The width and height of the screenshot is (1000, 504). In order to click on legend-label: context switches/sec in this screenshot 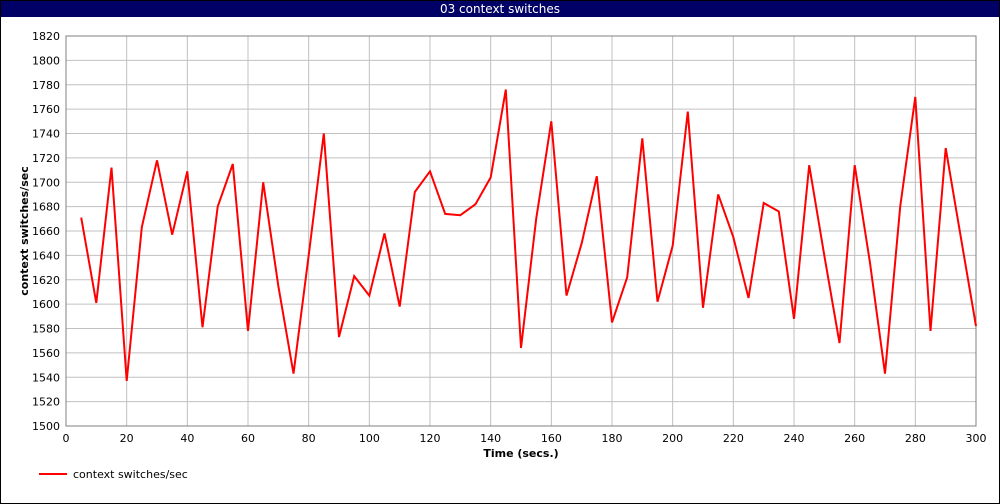, I will do `click(130, 474)`.